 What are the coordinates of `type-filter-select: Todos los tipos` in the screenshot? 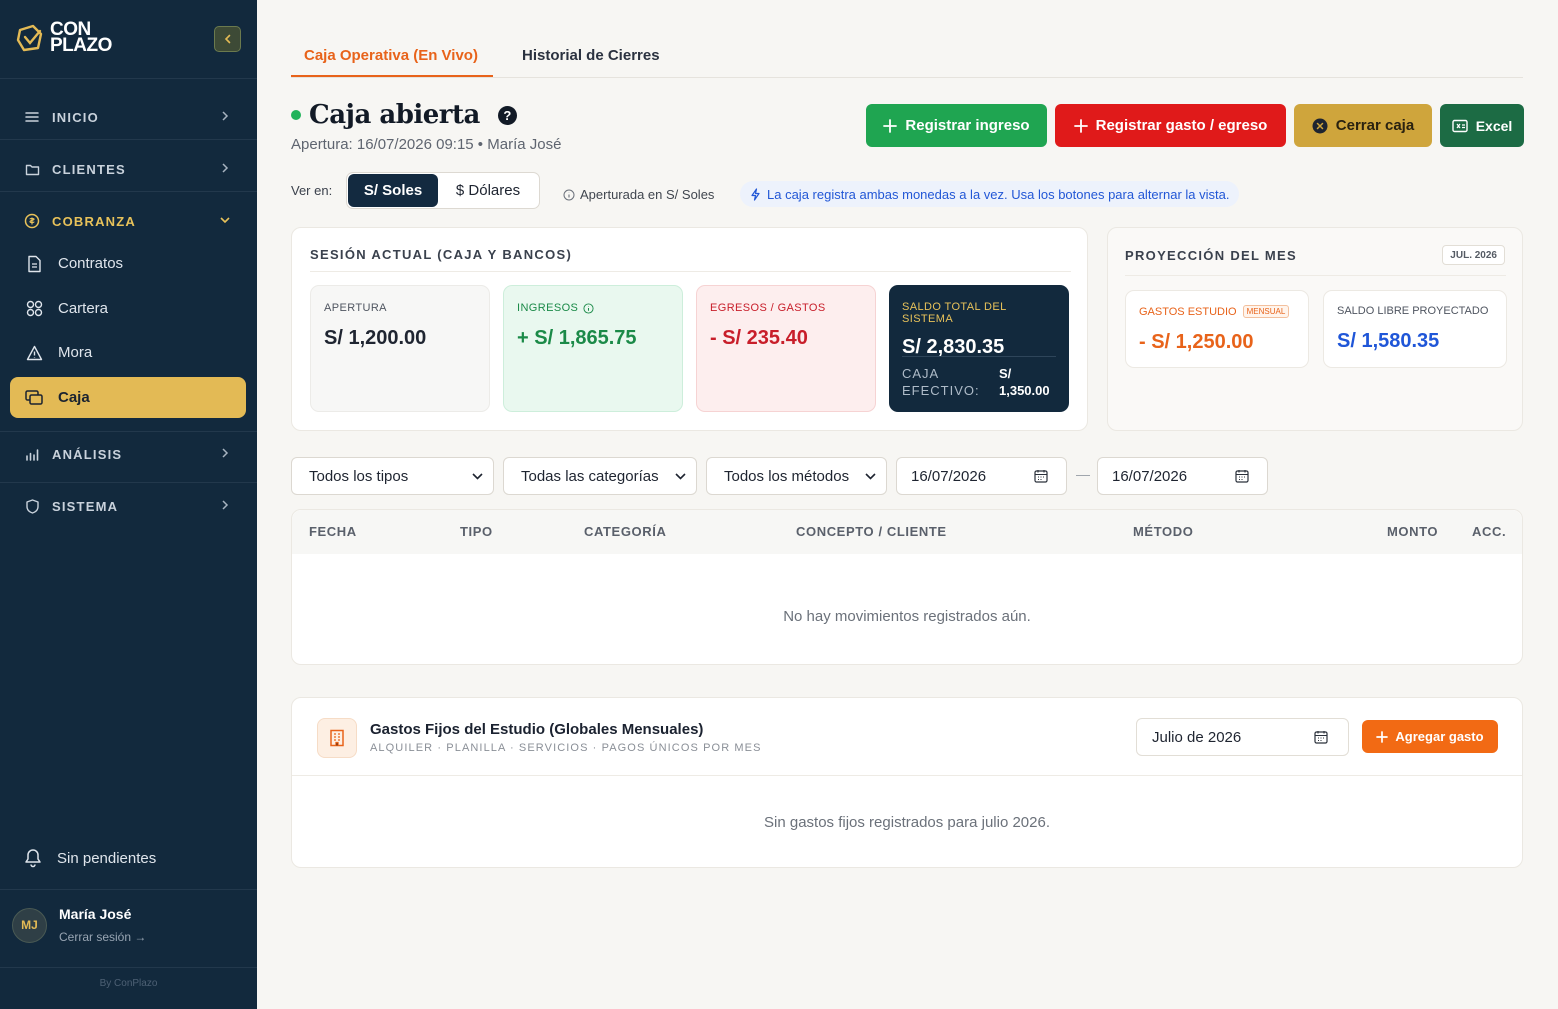 It's located at (392, 476).